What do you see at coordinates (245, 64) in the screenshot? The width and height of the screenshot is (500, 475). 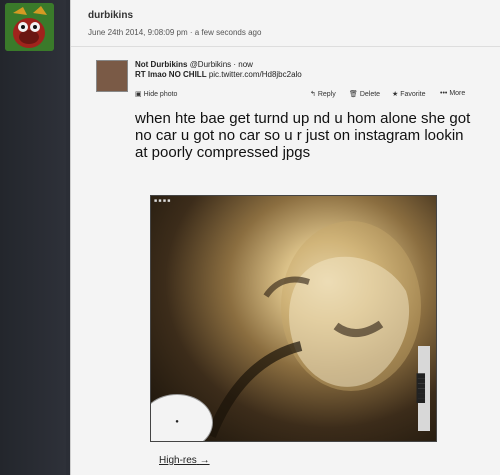 I see `tweet-time: now` at bounding box center [245, 64].